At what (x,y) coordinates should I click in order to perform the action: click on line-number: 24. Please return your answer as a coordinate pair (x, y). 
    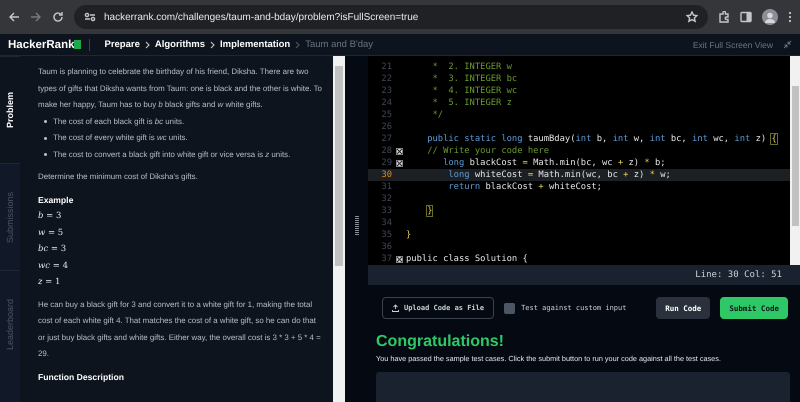
    Looking at the image, I should click on (386, 103).